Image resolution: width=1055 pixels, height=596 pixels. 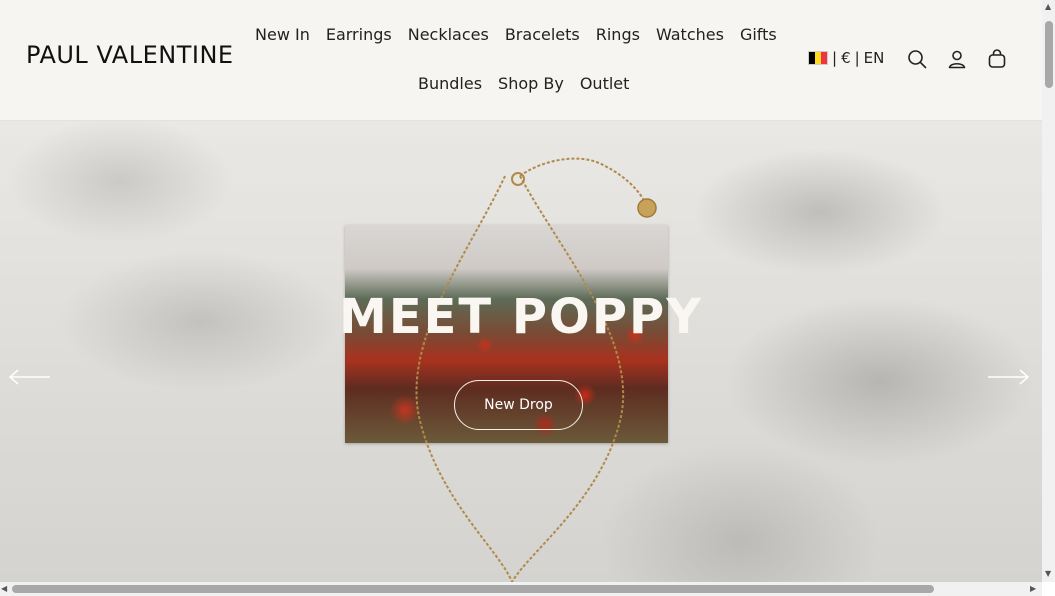 I want to click on scroll-left-icon: ◀, so click(x=4, y=589).